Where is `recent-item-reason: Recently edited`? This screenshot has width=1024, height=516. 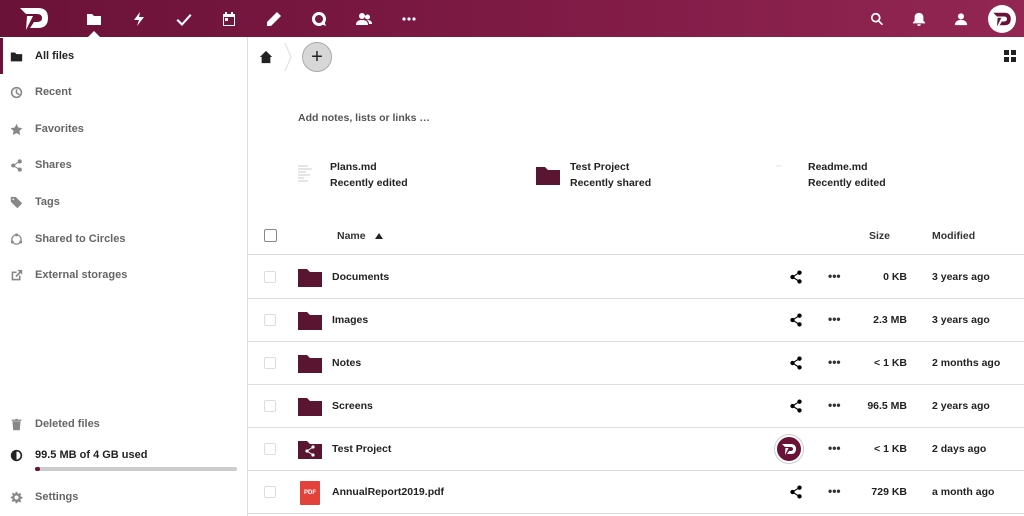 recent-item-reason: Recently edited is located at coordinates (369, 183).